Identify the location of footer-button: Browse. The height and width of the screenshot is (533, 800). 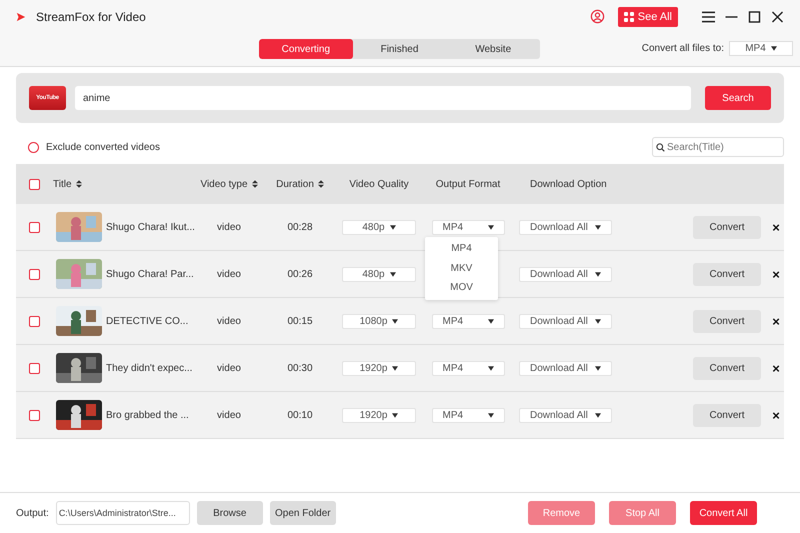
(229, 513).